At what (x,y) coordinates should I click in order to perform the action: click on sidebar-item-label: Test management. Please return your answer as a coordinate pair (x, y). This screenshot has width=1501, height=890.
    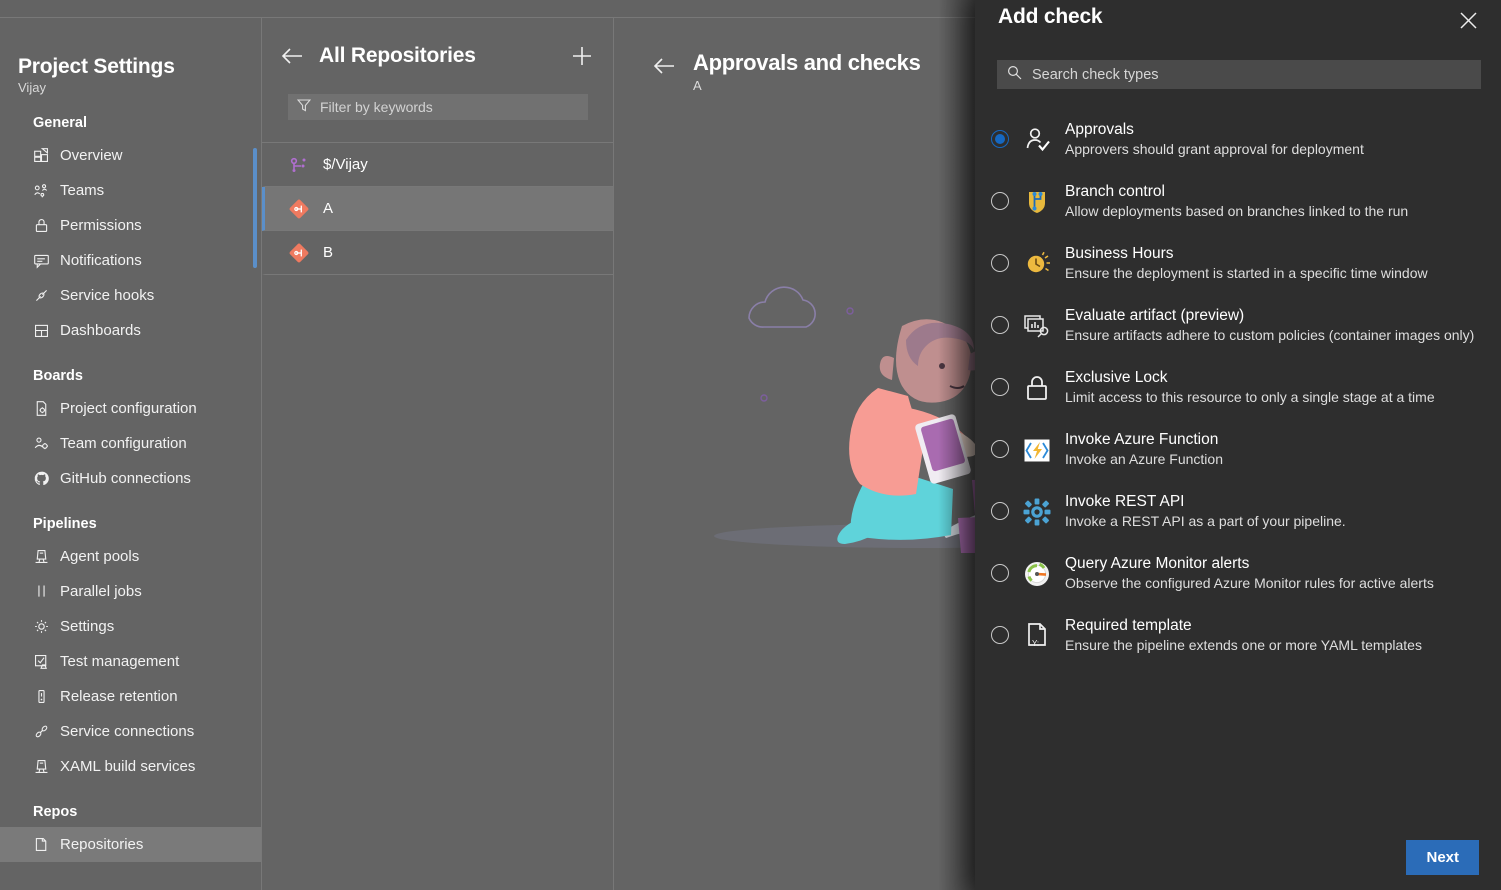
    Looking at the image, I should click on (120, 661).